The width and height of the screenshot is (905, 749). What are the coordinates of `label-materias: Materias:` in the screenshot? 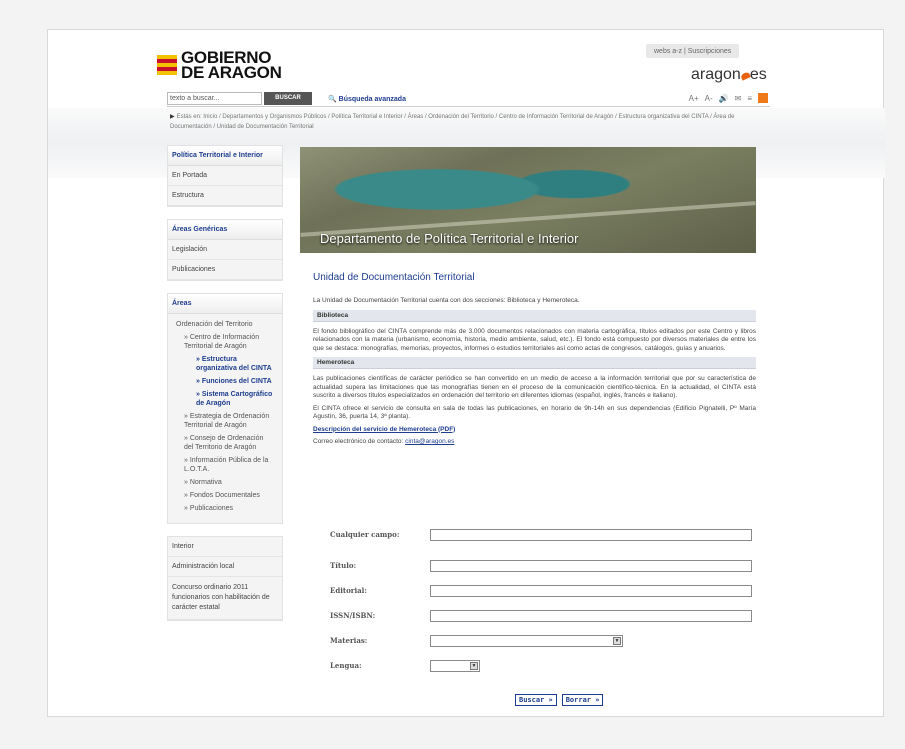 It's located at (349, 640).